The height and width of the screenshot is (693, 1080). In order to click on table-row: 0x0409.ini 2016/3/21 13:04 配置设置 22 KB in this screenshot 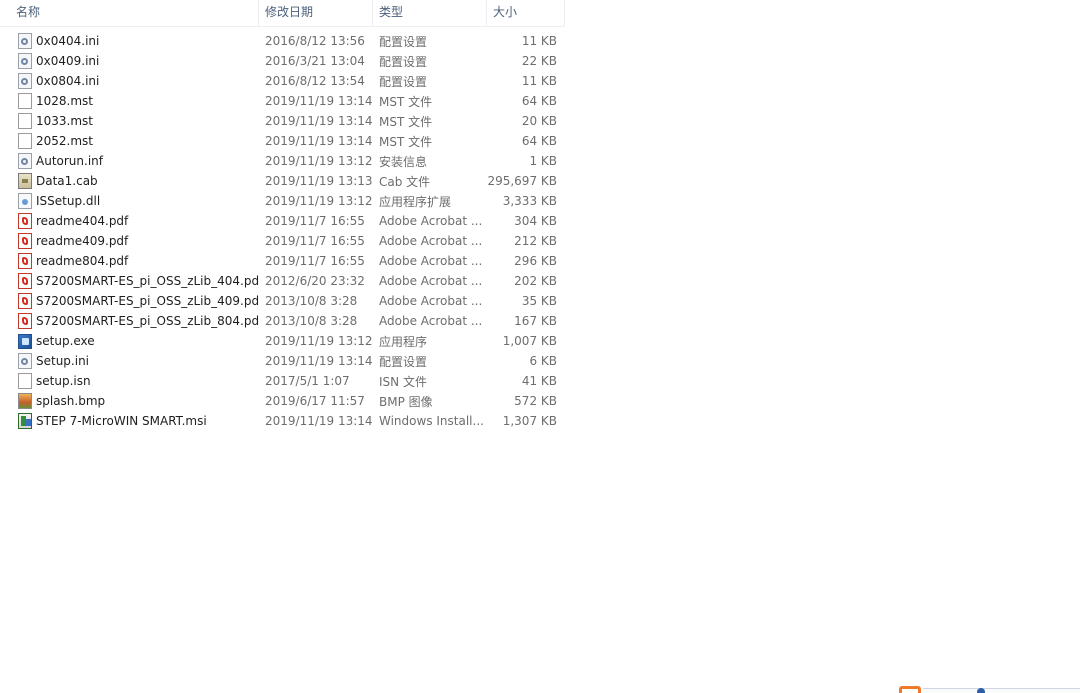, I will do `click(282, 61)`.